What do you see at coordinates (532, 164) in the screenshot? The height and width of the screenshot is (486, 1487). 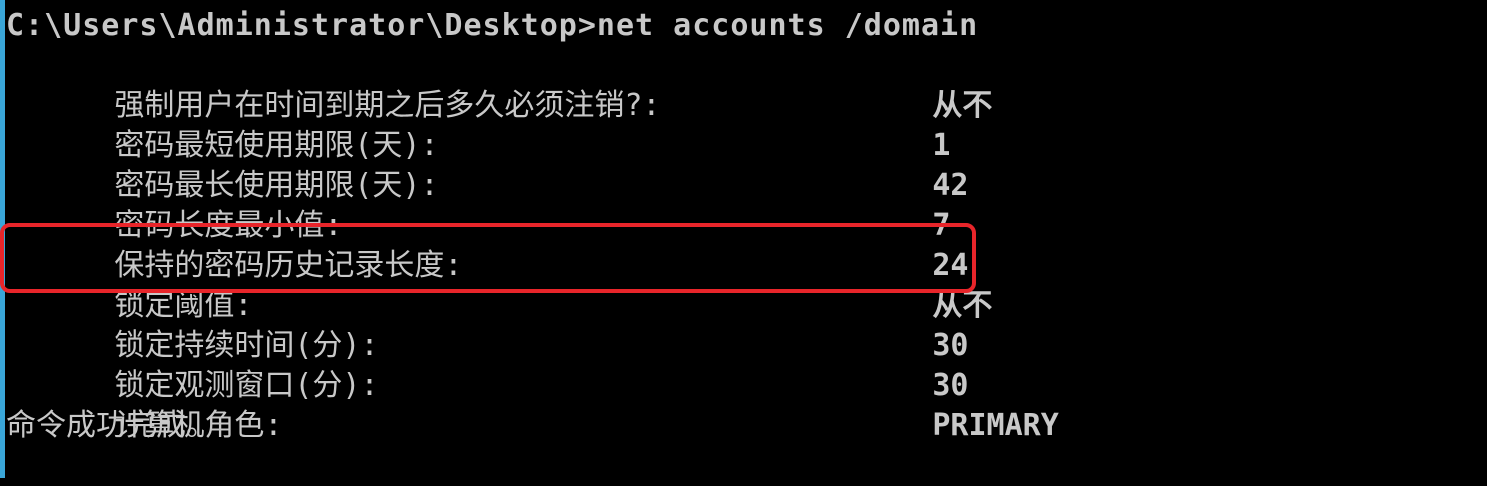 I see `output-row-max-password-age: 密码最长使用期限(天): 42` at bounding box center [532, 164].